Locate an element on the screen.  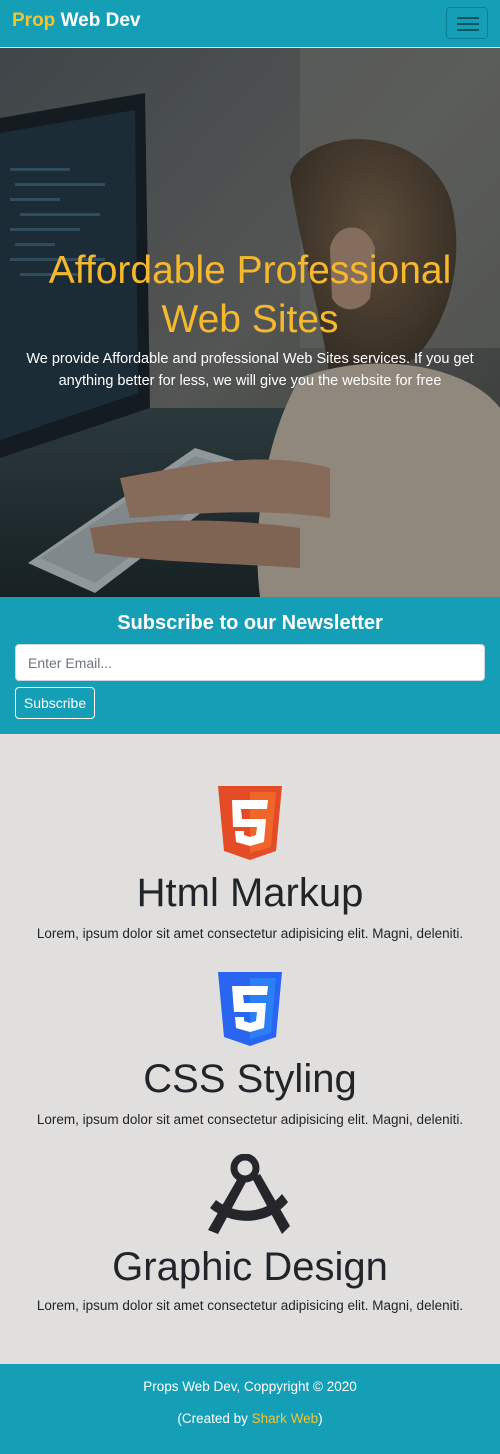
menu-toggle-button is located at coordinates (467, 23).